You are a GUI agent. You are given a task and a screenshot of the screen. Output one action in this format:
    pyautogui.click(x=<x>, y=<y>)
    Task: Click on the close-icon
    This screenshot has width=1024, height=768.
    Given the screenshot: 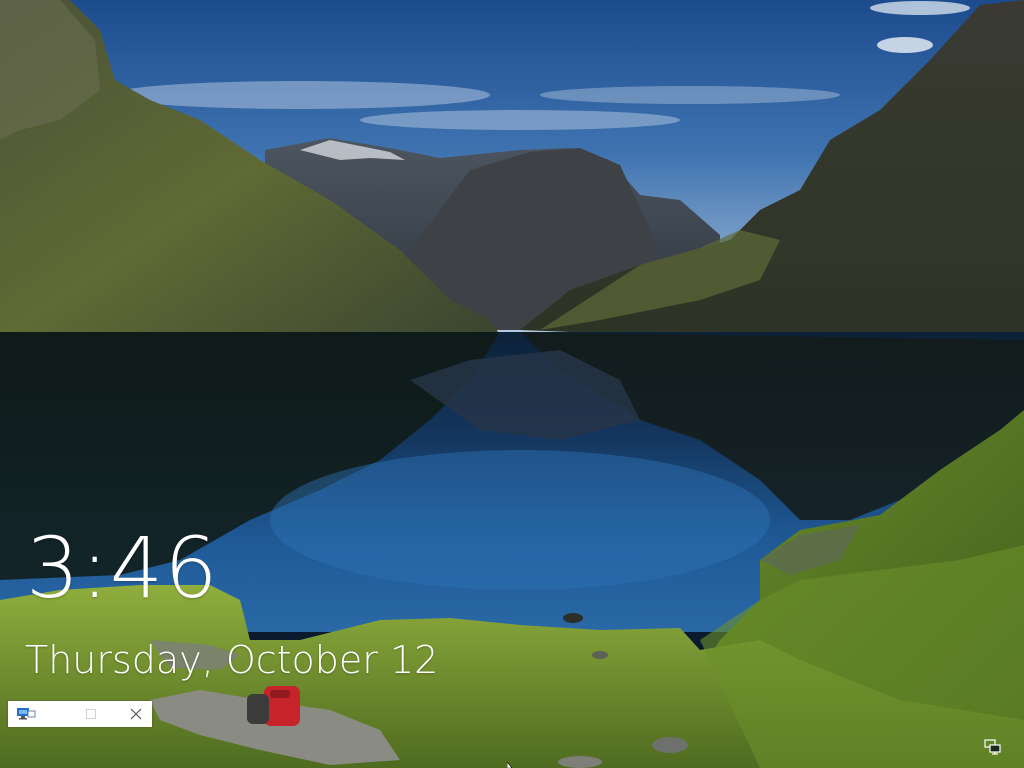 What is the action you would take?
    pyautogui.click(x=136, y=714)
    